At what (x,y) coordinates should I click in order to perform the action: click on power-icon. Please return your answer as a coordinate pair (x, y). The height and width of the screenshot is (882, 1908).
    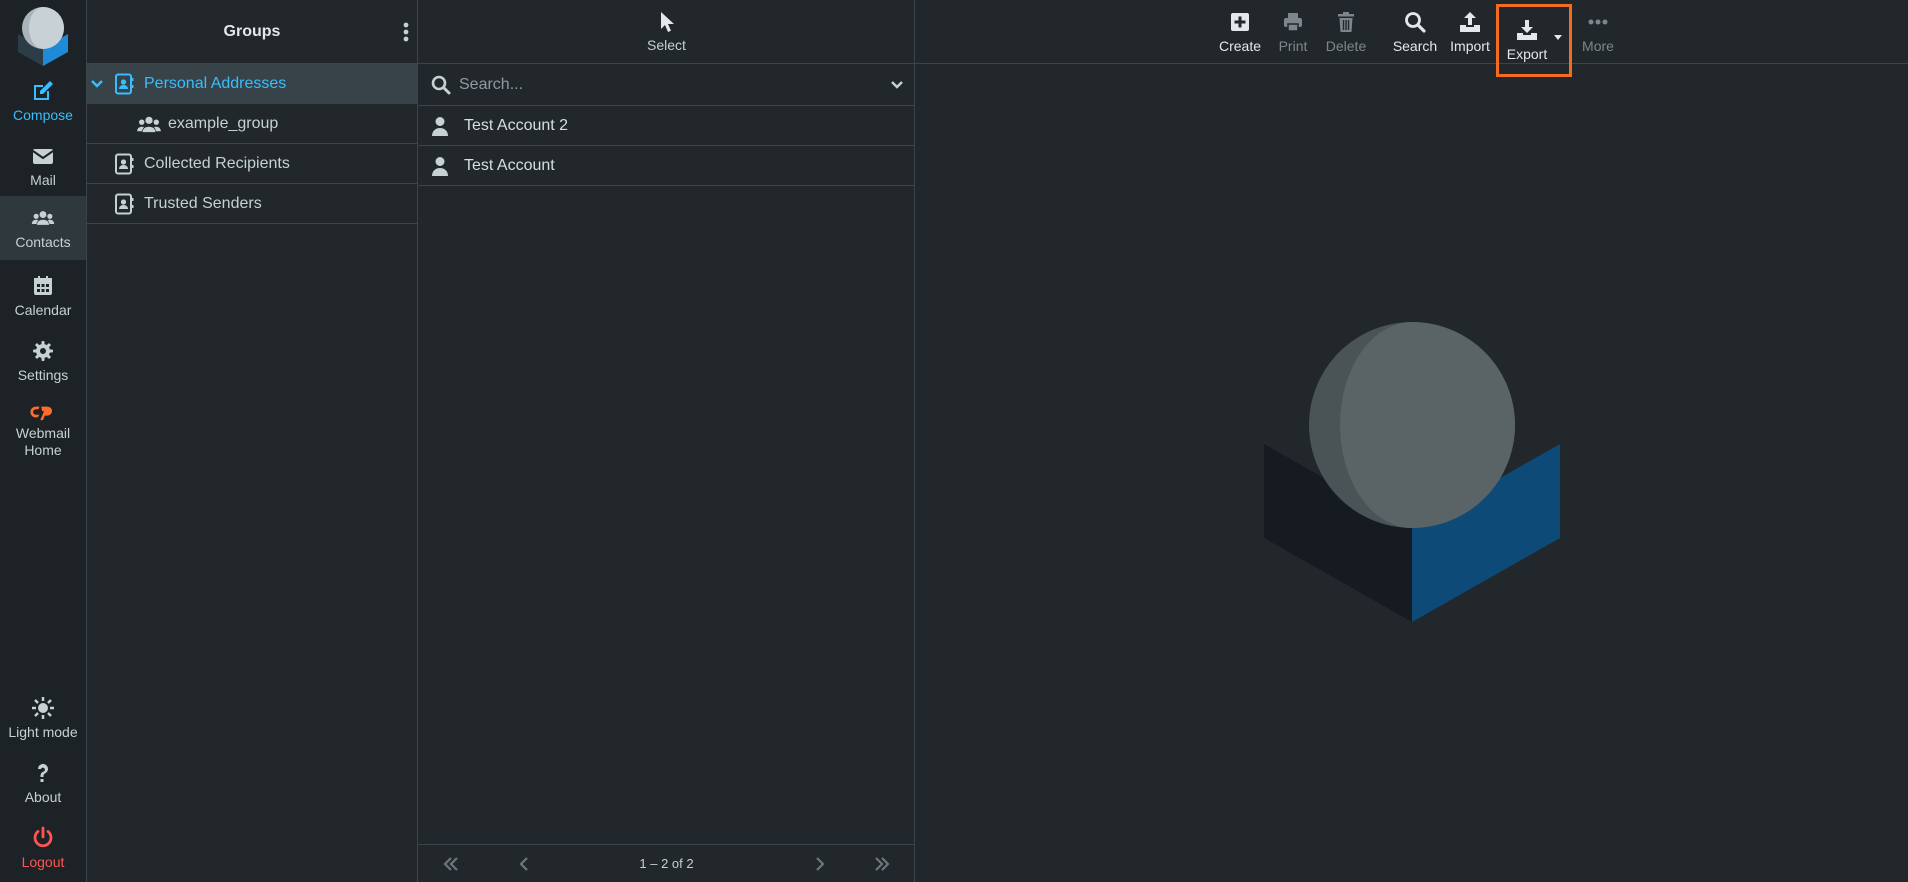
    Looking at the image, I should click on (43, 836).